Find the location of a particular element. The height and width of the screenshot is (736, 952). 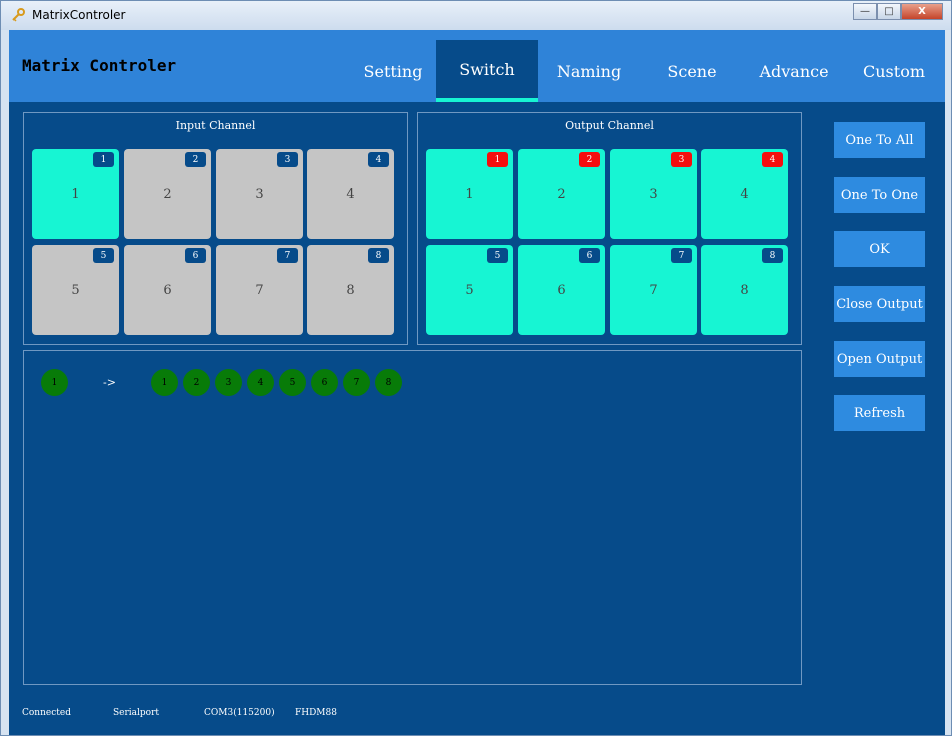

maximize-button: □ is located at coordinates (889, 11).